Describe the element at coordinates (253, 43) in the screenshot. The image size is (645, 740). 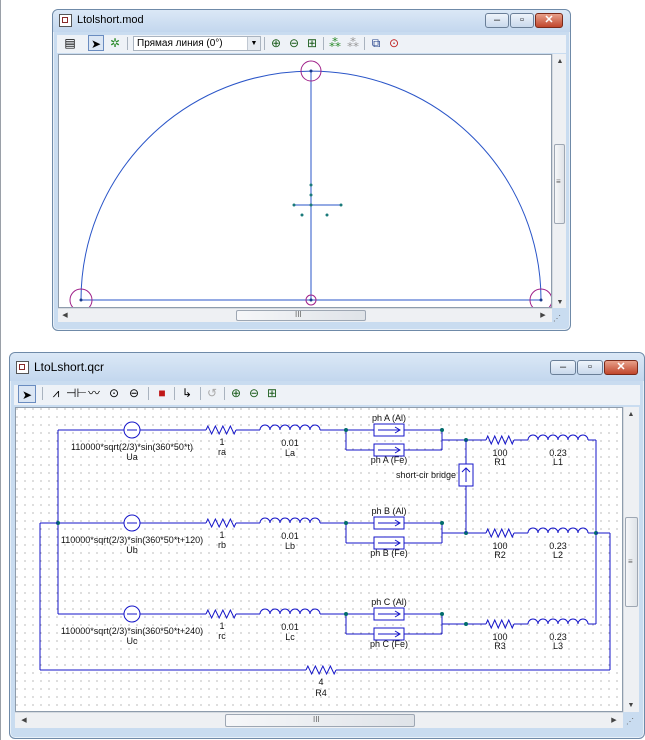
I see `chevron-down-icon: ▼` at that location.